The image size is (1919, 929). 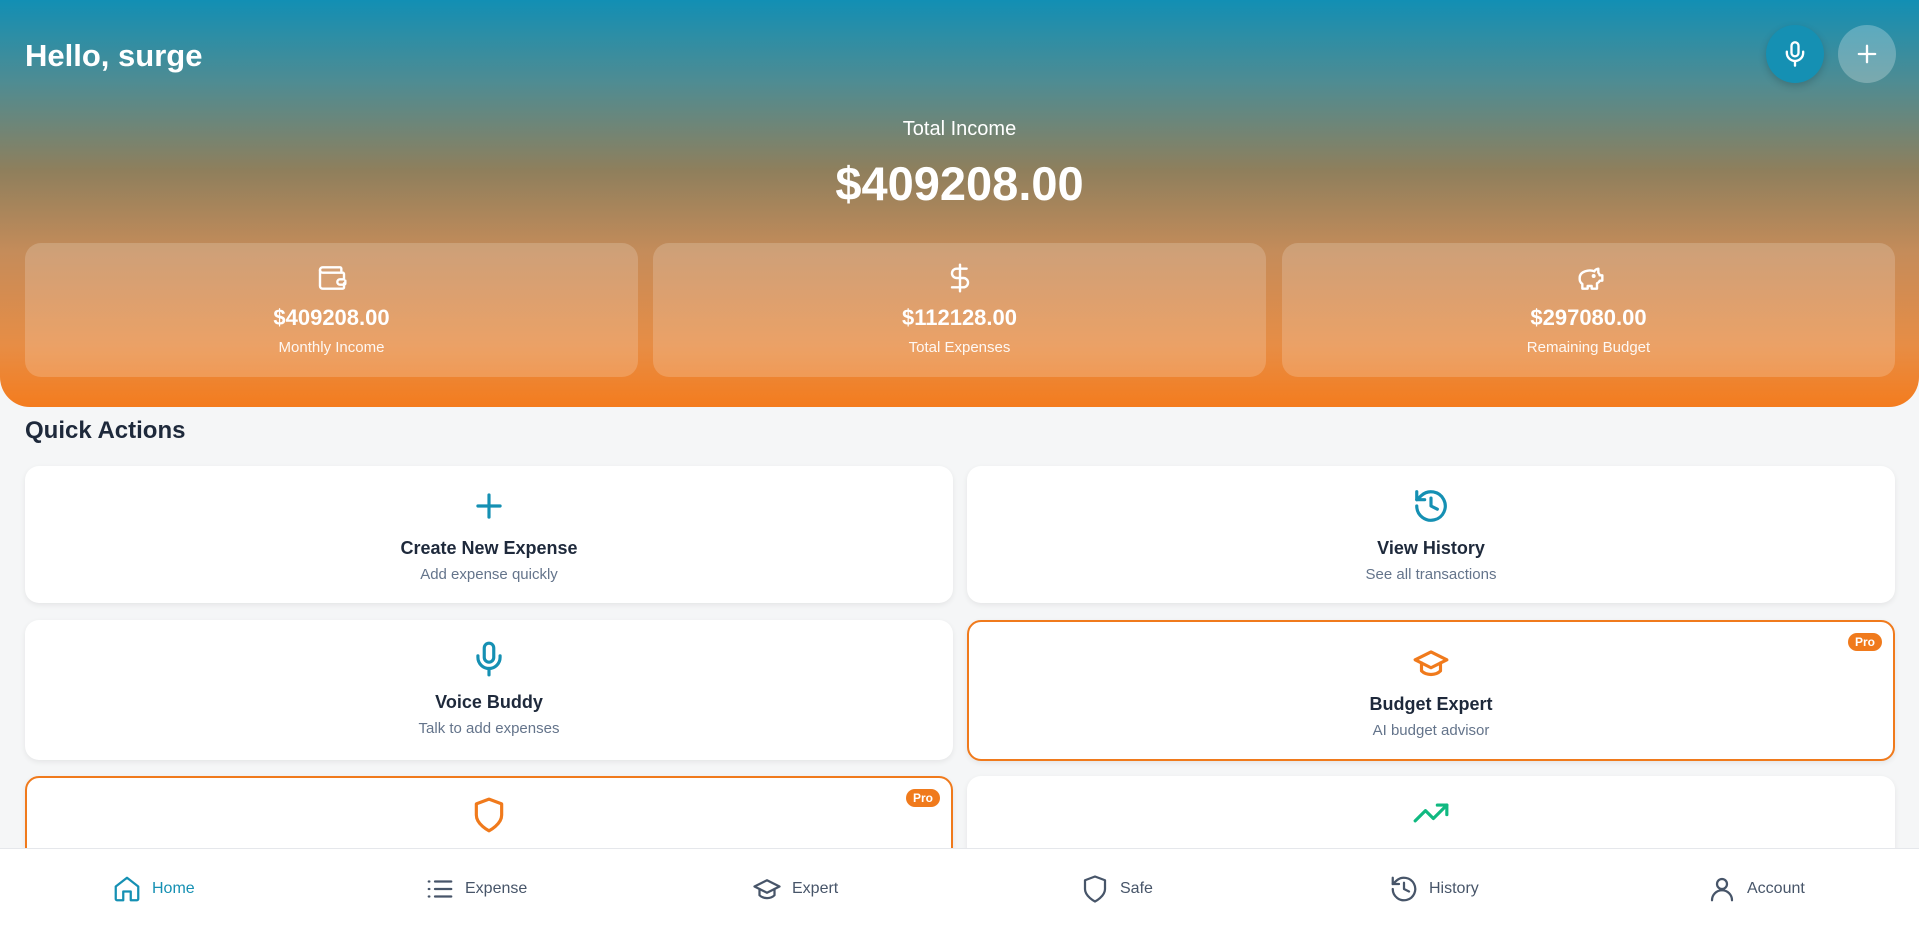 What do you see at coordinates (1136, 888) in the screenshot?
I see `nav-label: Safe` at bounding box center [1136, 888].